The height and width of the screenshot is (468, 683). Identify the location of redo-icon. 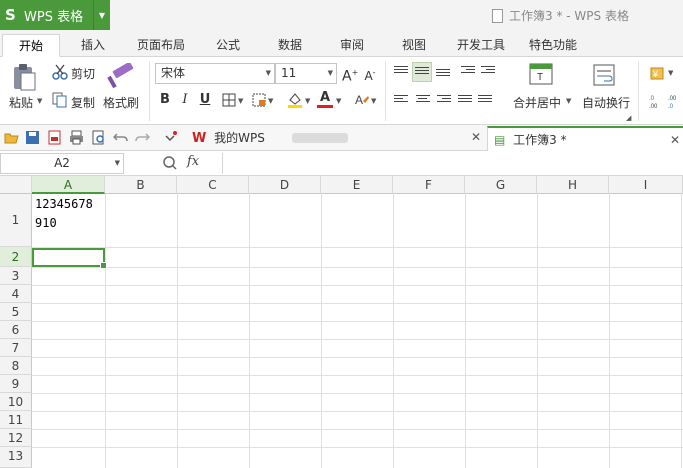
(142, 137).